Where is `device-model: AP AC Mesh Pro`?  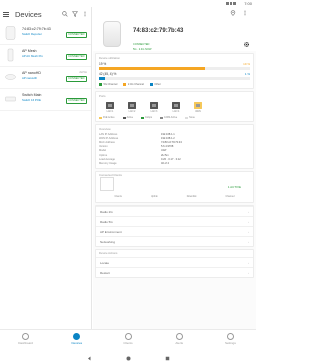
device-model: AP AC Mesh Pro is located at coordinates (32, 56).